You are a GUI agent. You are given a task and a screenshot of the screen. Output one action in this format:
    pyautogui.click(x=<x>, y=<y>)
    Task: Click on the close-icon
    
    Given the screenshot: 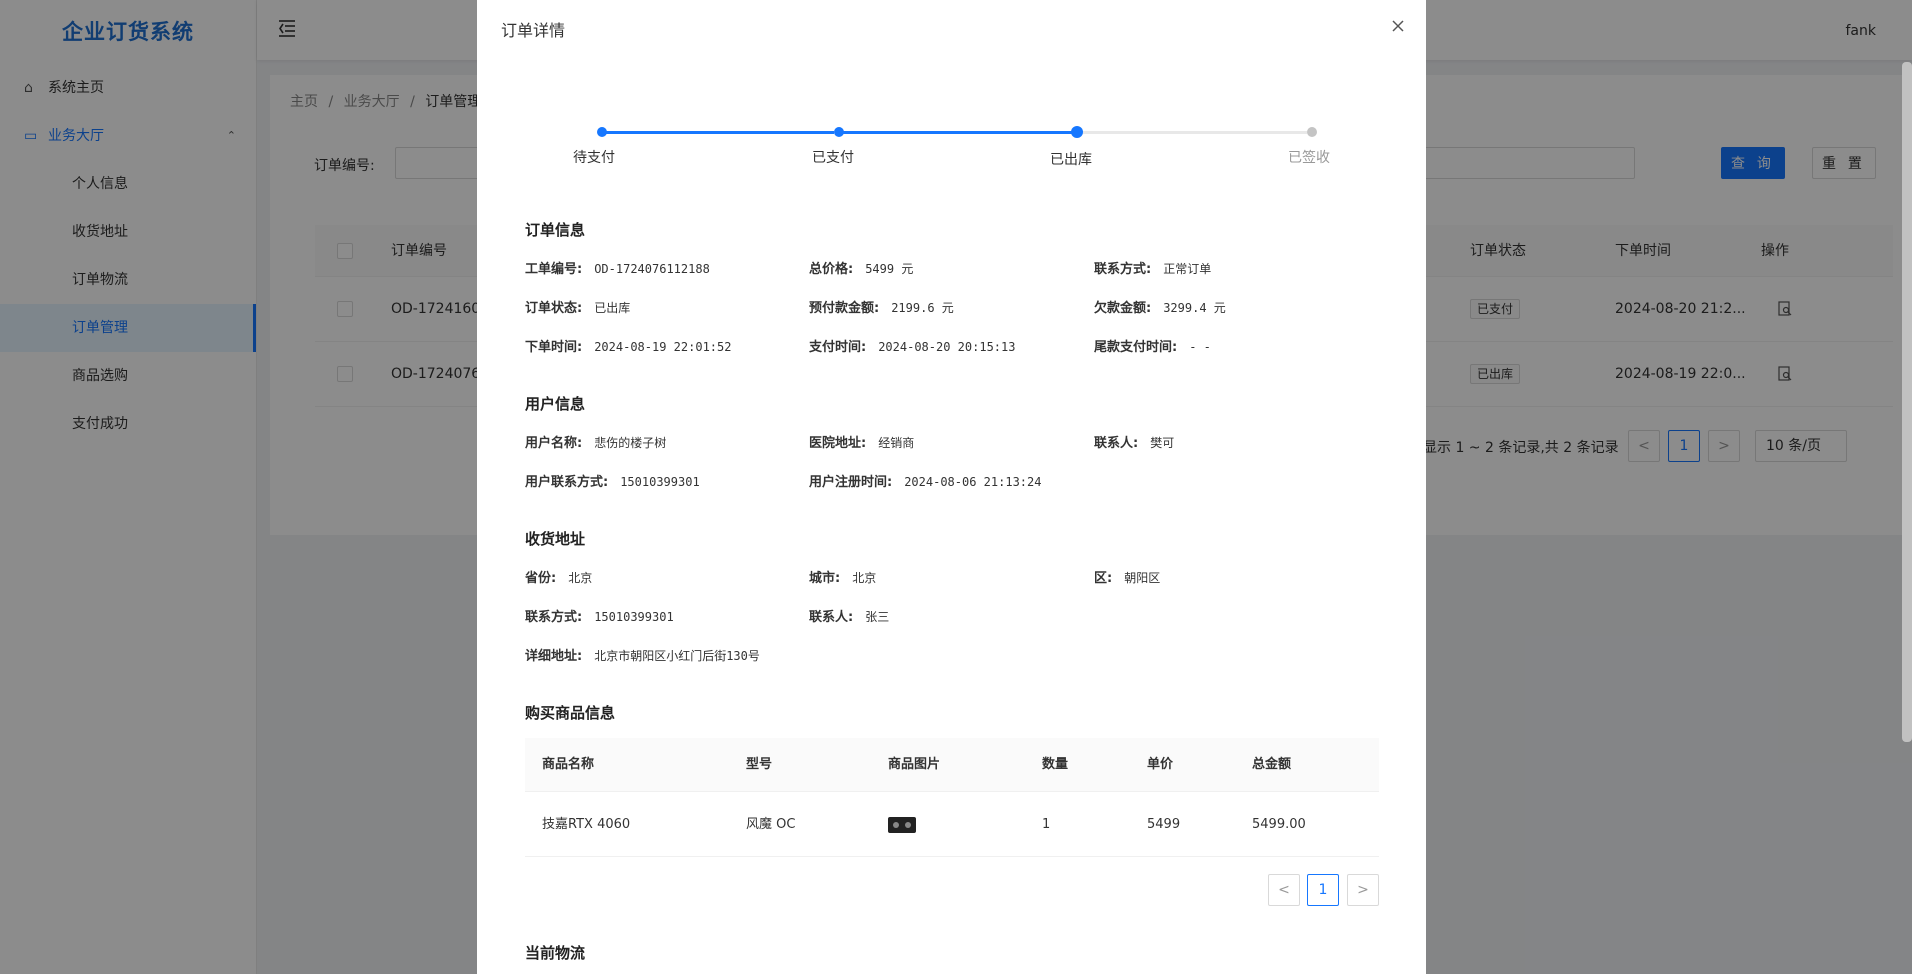 What is the action you would take?
    pyautogui.click(x=1398, y=26)
    